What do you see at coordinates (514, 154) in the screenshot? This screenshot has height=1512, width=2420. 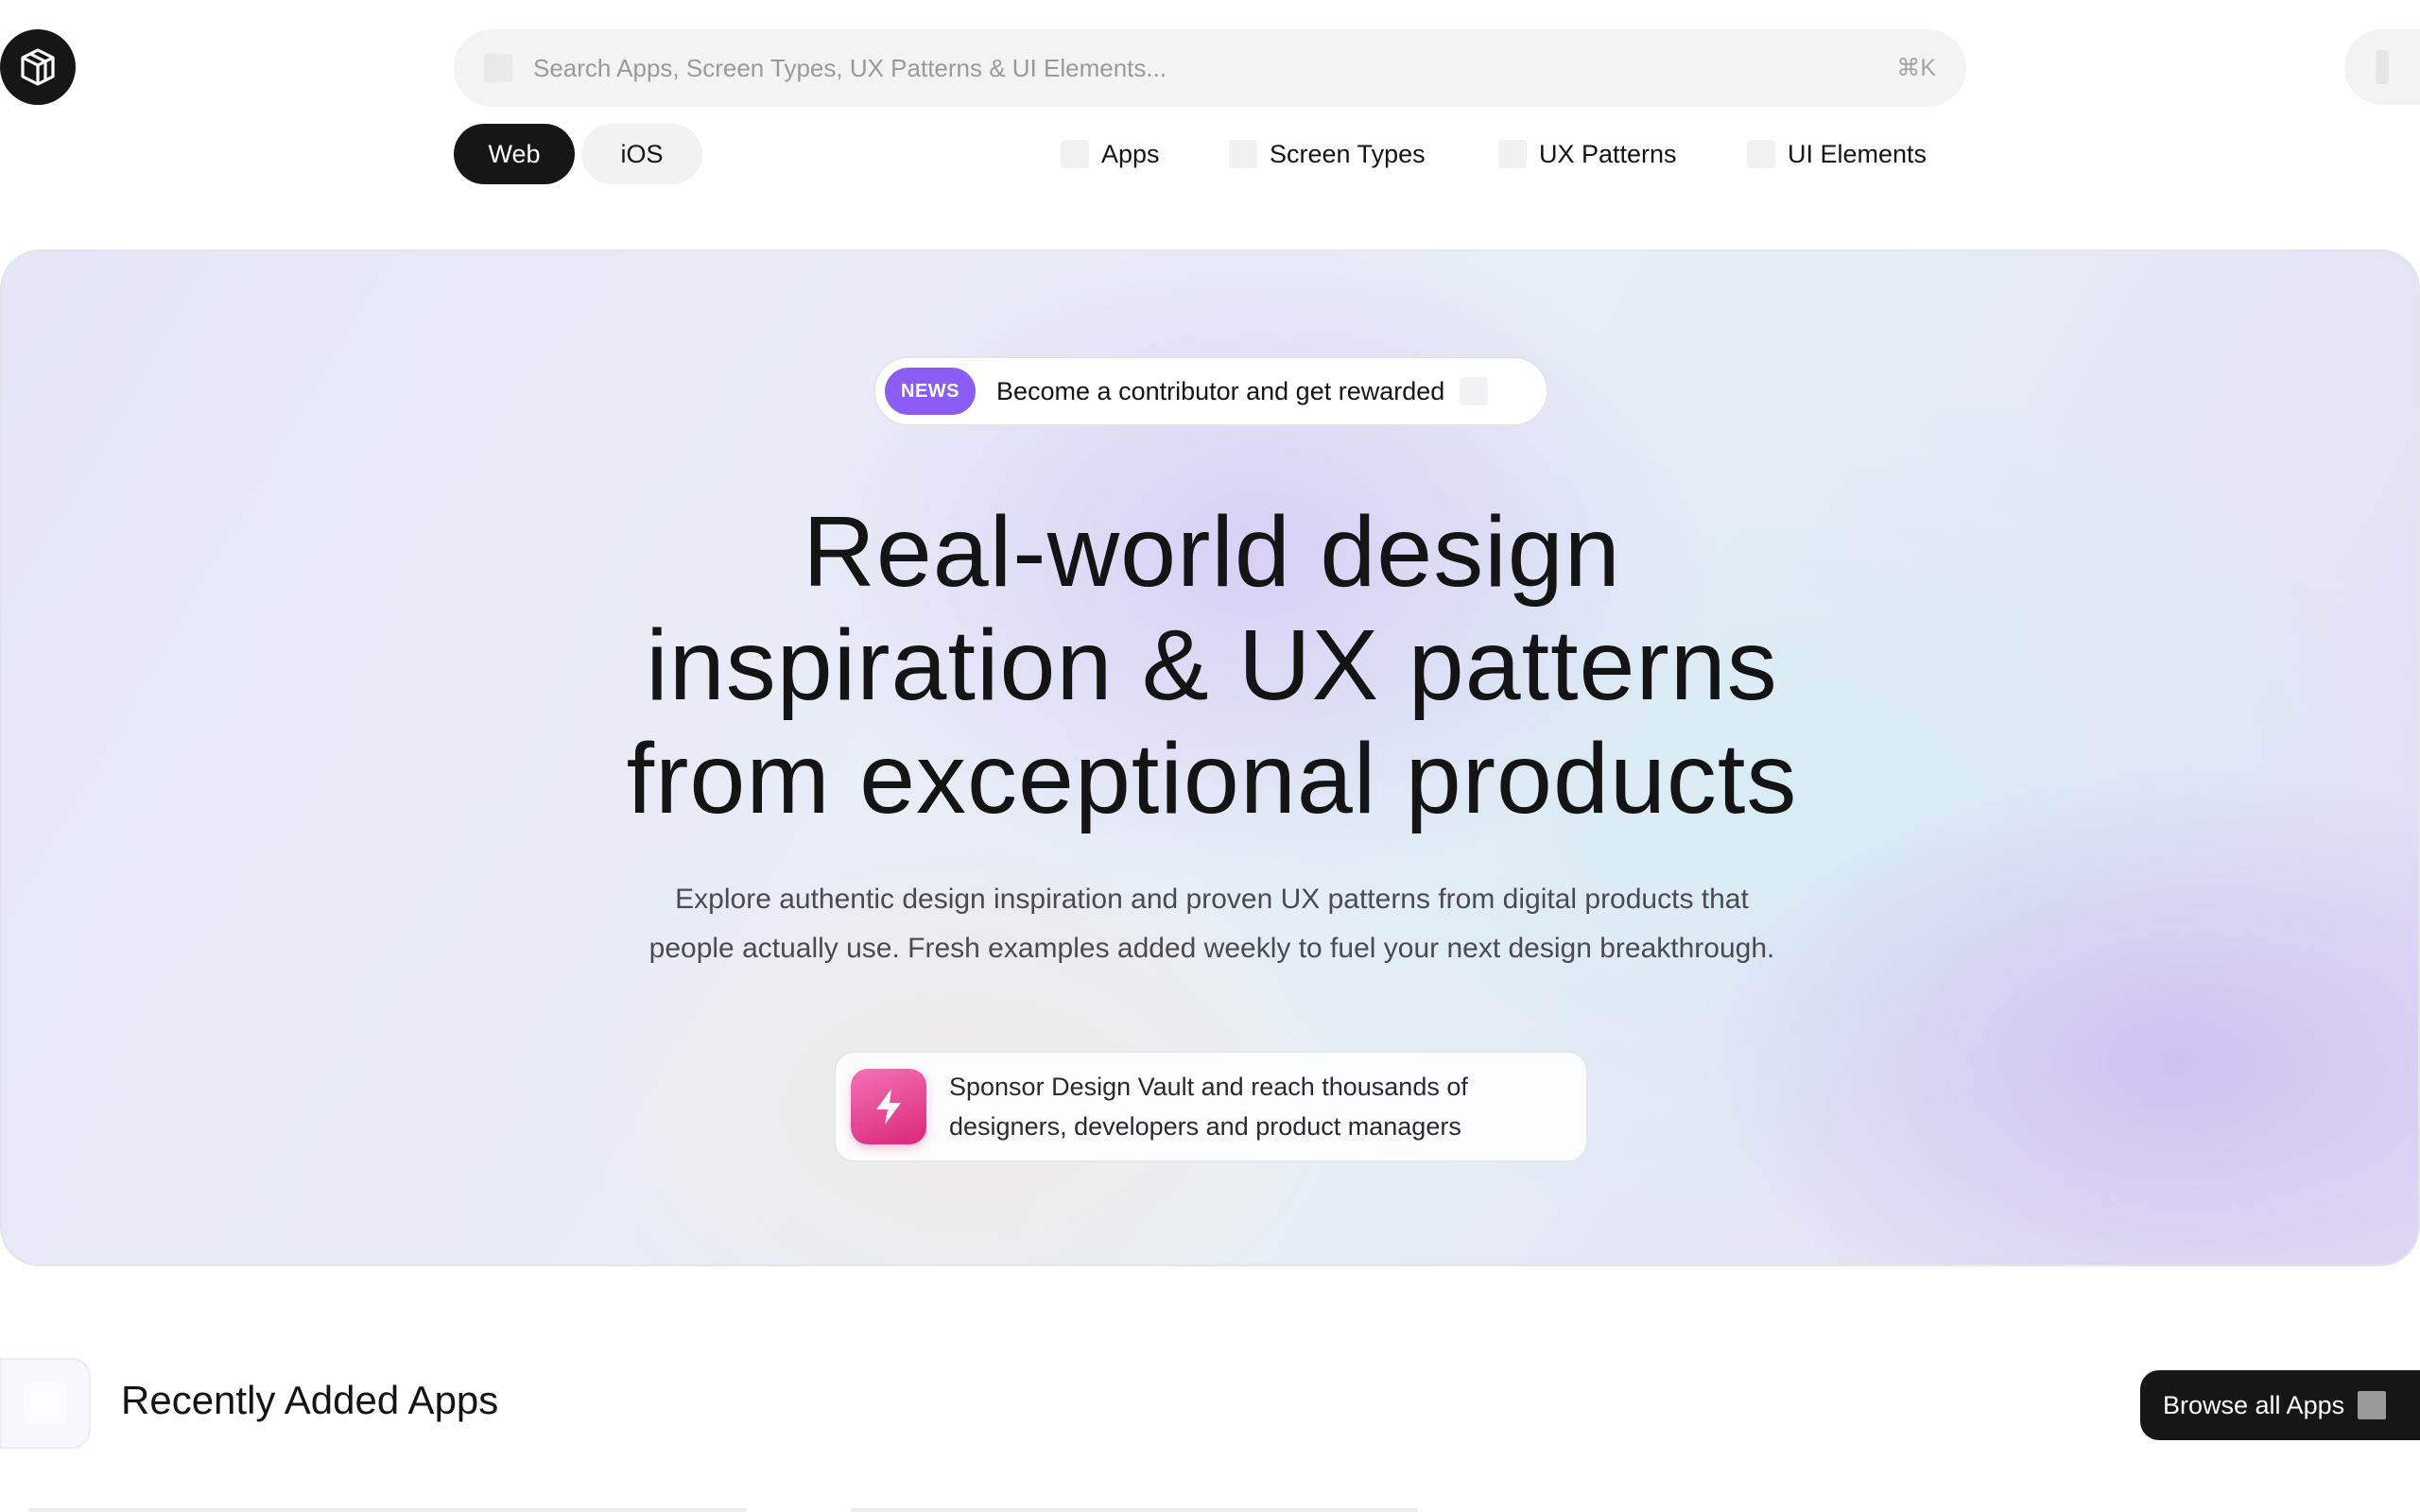 I see `tab-web: Web` at bounding box center [514, 154].